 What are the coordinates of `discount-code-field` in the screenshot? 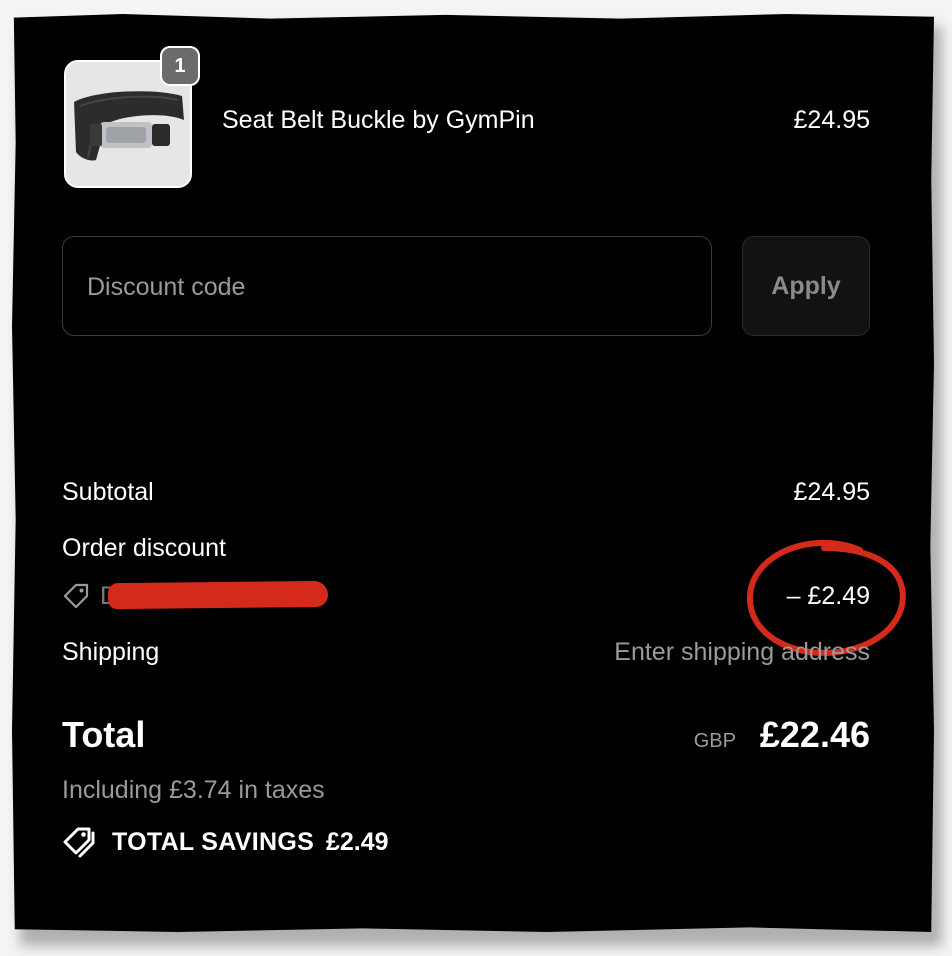 It's located at (387, 286).